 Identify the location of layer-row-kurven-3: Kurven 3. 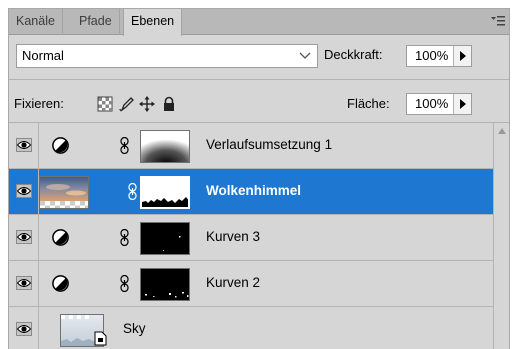
(251, 238).